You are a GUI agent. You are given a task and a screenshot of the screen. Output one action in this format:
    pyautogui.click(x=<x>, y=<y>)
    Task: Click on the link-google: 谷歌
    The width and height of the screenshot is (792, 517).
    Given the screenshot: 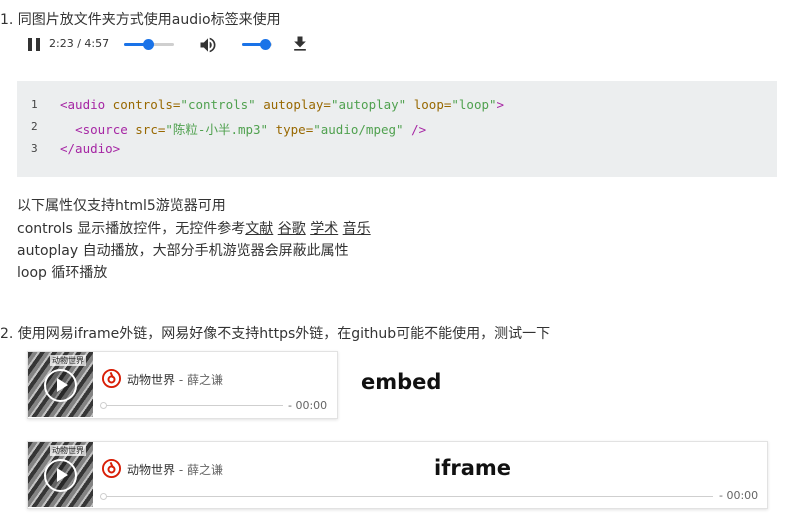 What is the action you would take?
    pyautogui.click(x=292, y=229)
    